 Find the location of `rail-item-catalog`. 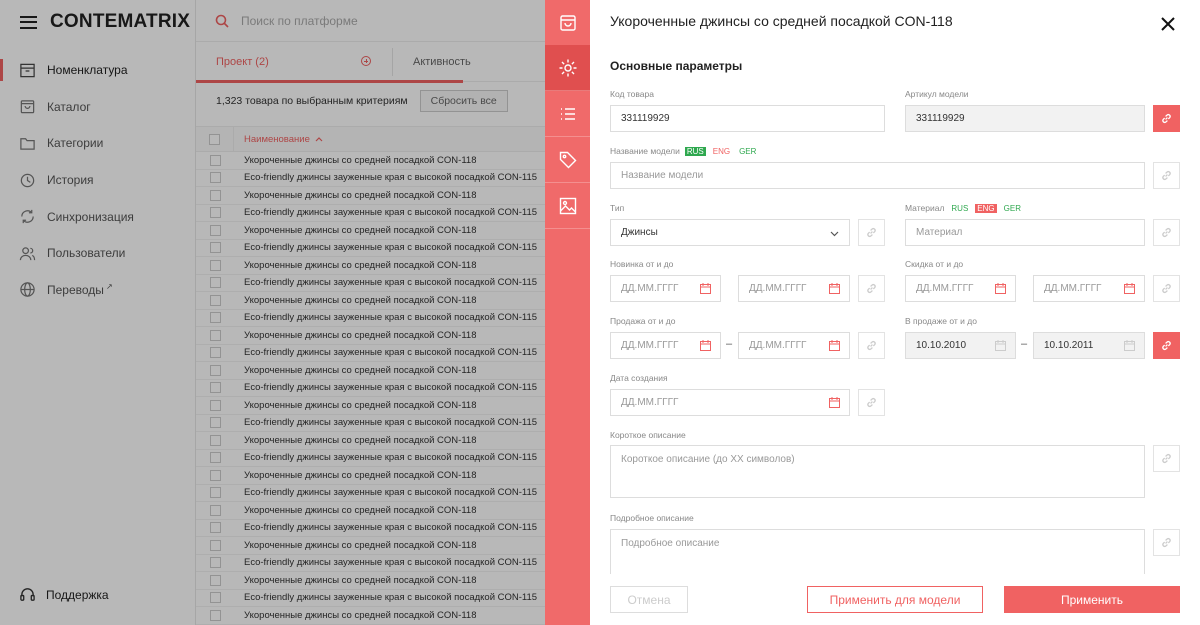

rail-item-catalog is located at coordinates (567, 23).